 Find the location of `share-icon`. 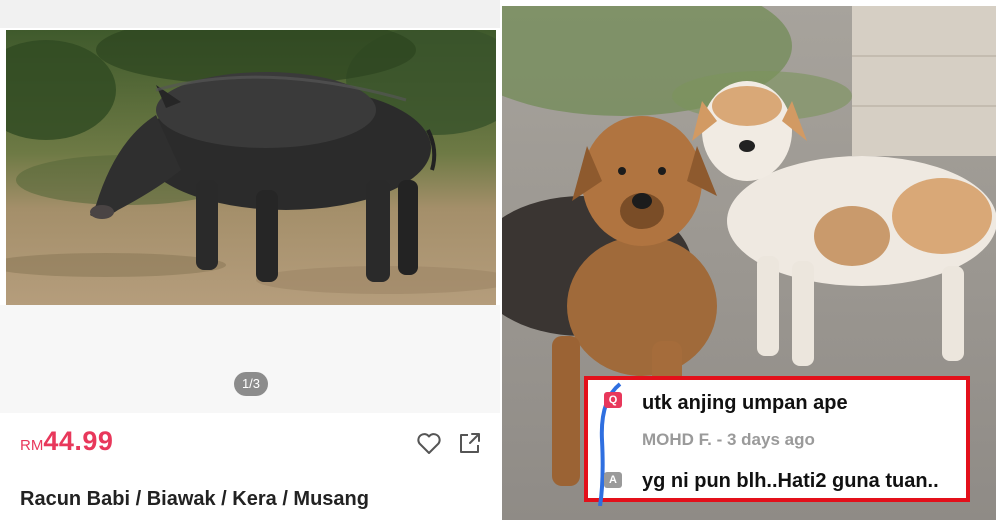

share-icon is located at coordinates (470, 443).